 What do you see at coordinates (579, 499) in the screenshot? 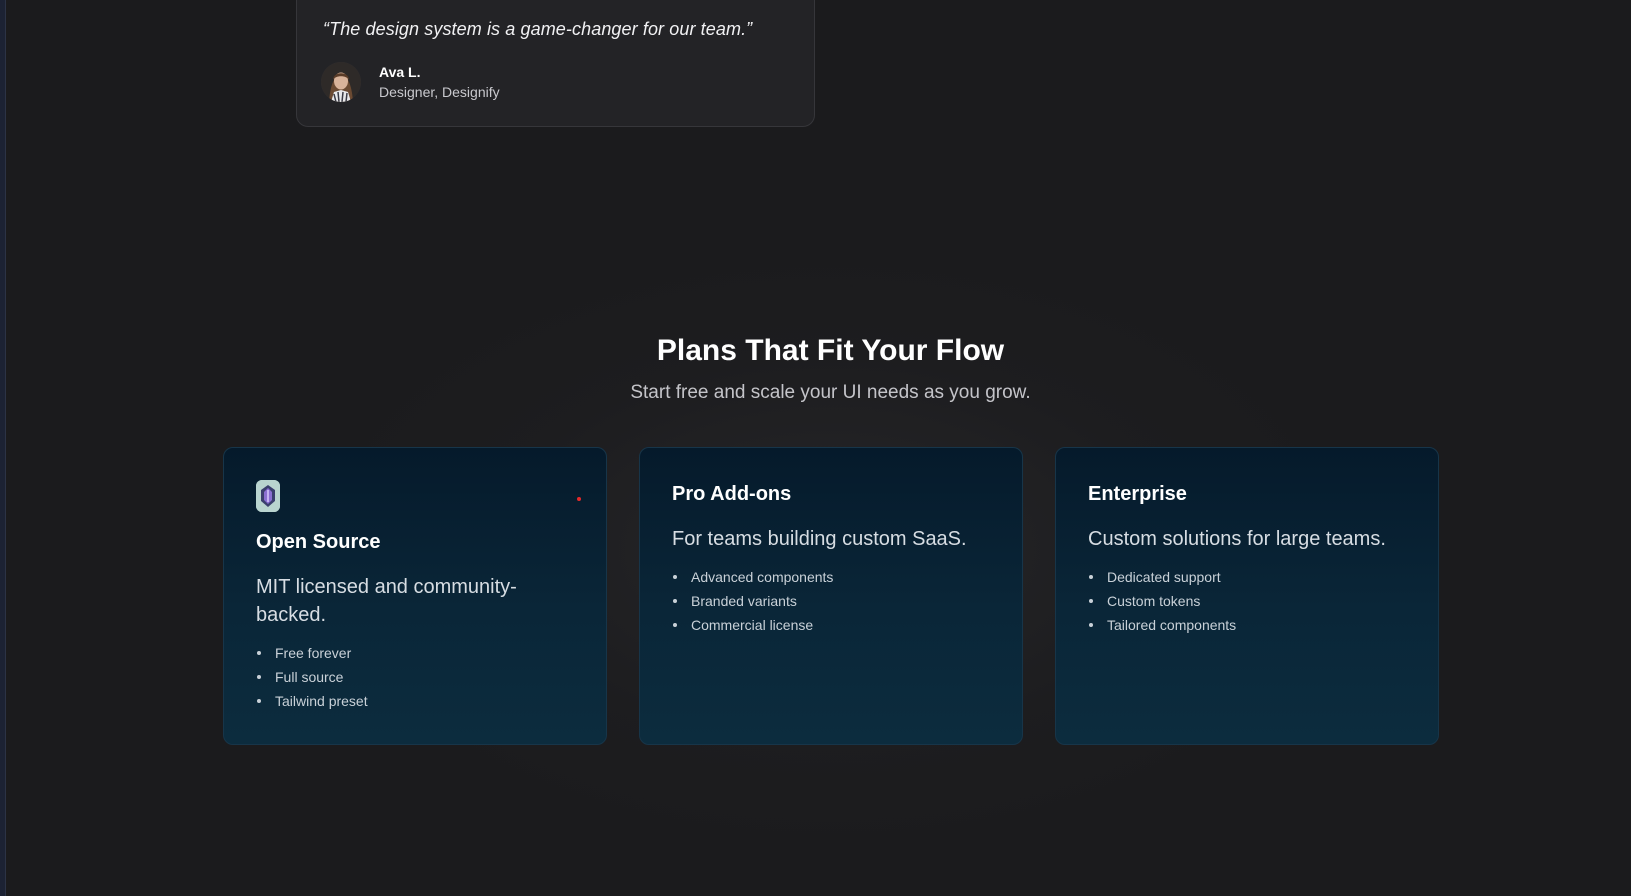
I see `status-dot` at bounding box center [579, 499].